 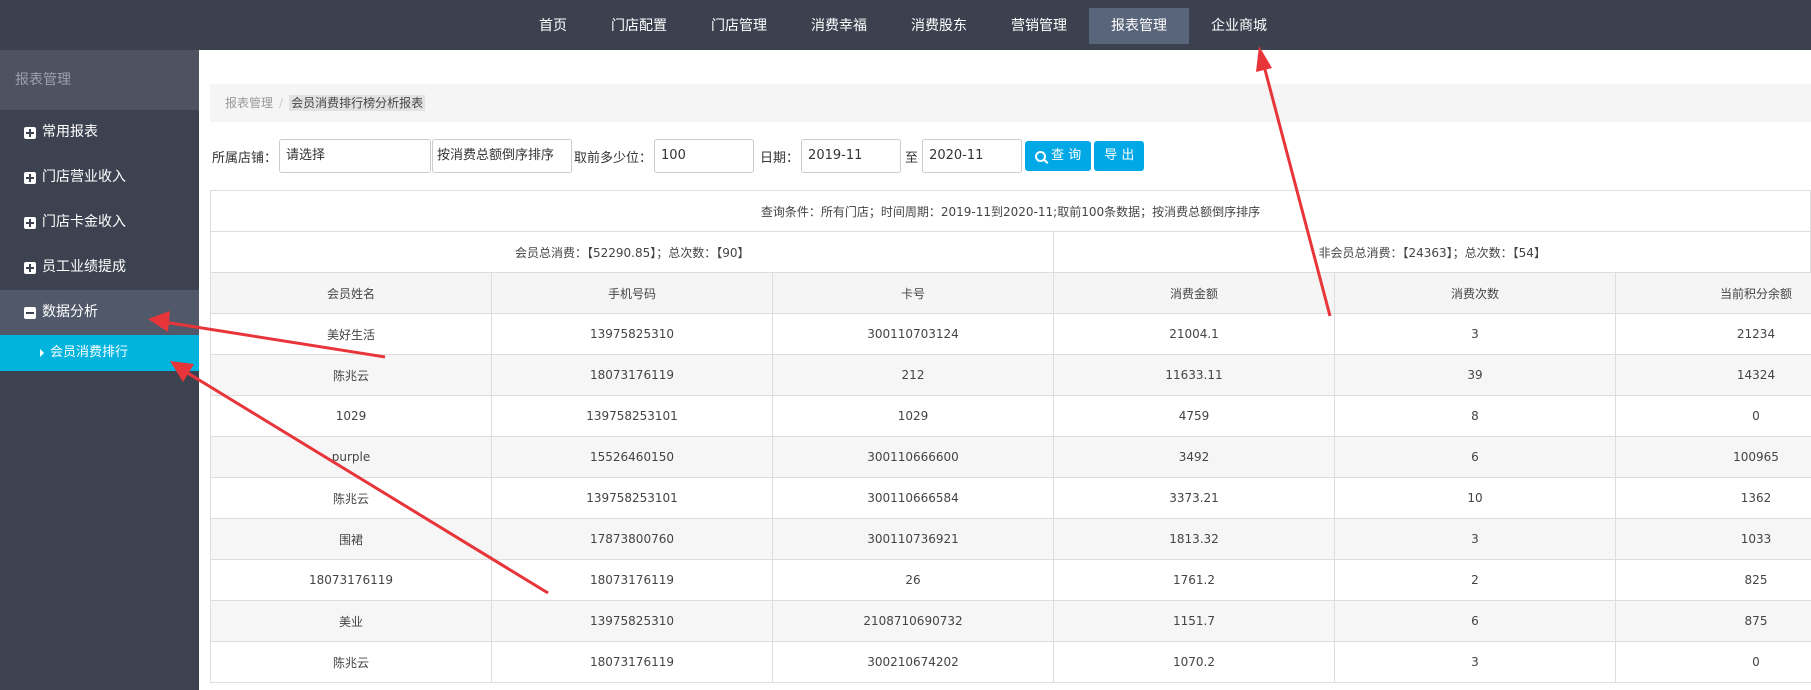 What do you see at coordinates (972, 156) in the screenshot?
I see `date-to-input: 2020-11` at bounding box center [972, 156].